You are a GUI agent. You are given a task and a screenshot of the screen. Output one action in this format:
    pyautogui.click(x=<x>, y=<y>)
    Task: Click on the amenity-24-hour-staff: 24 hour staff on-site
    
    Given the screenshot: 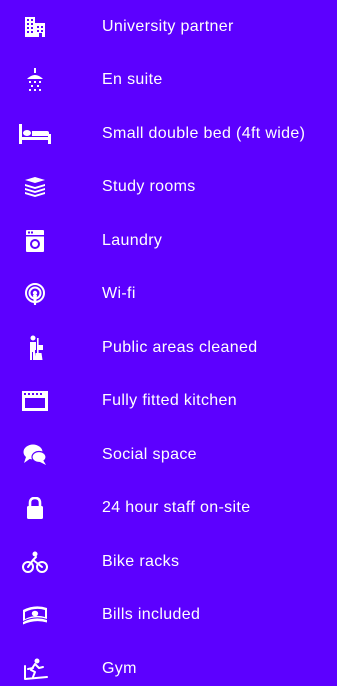 What is the action you would take?
    pyautogui.click(x=168, y=508)
    